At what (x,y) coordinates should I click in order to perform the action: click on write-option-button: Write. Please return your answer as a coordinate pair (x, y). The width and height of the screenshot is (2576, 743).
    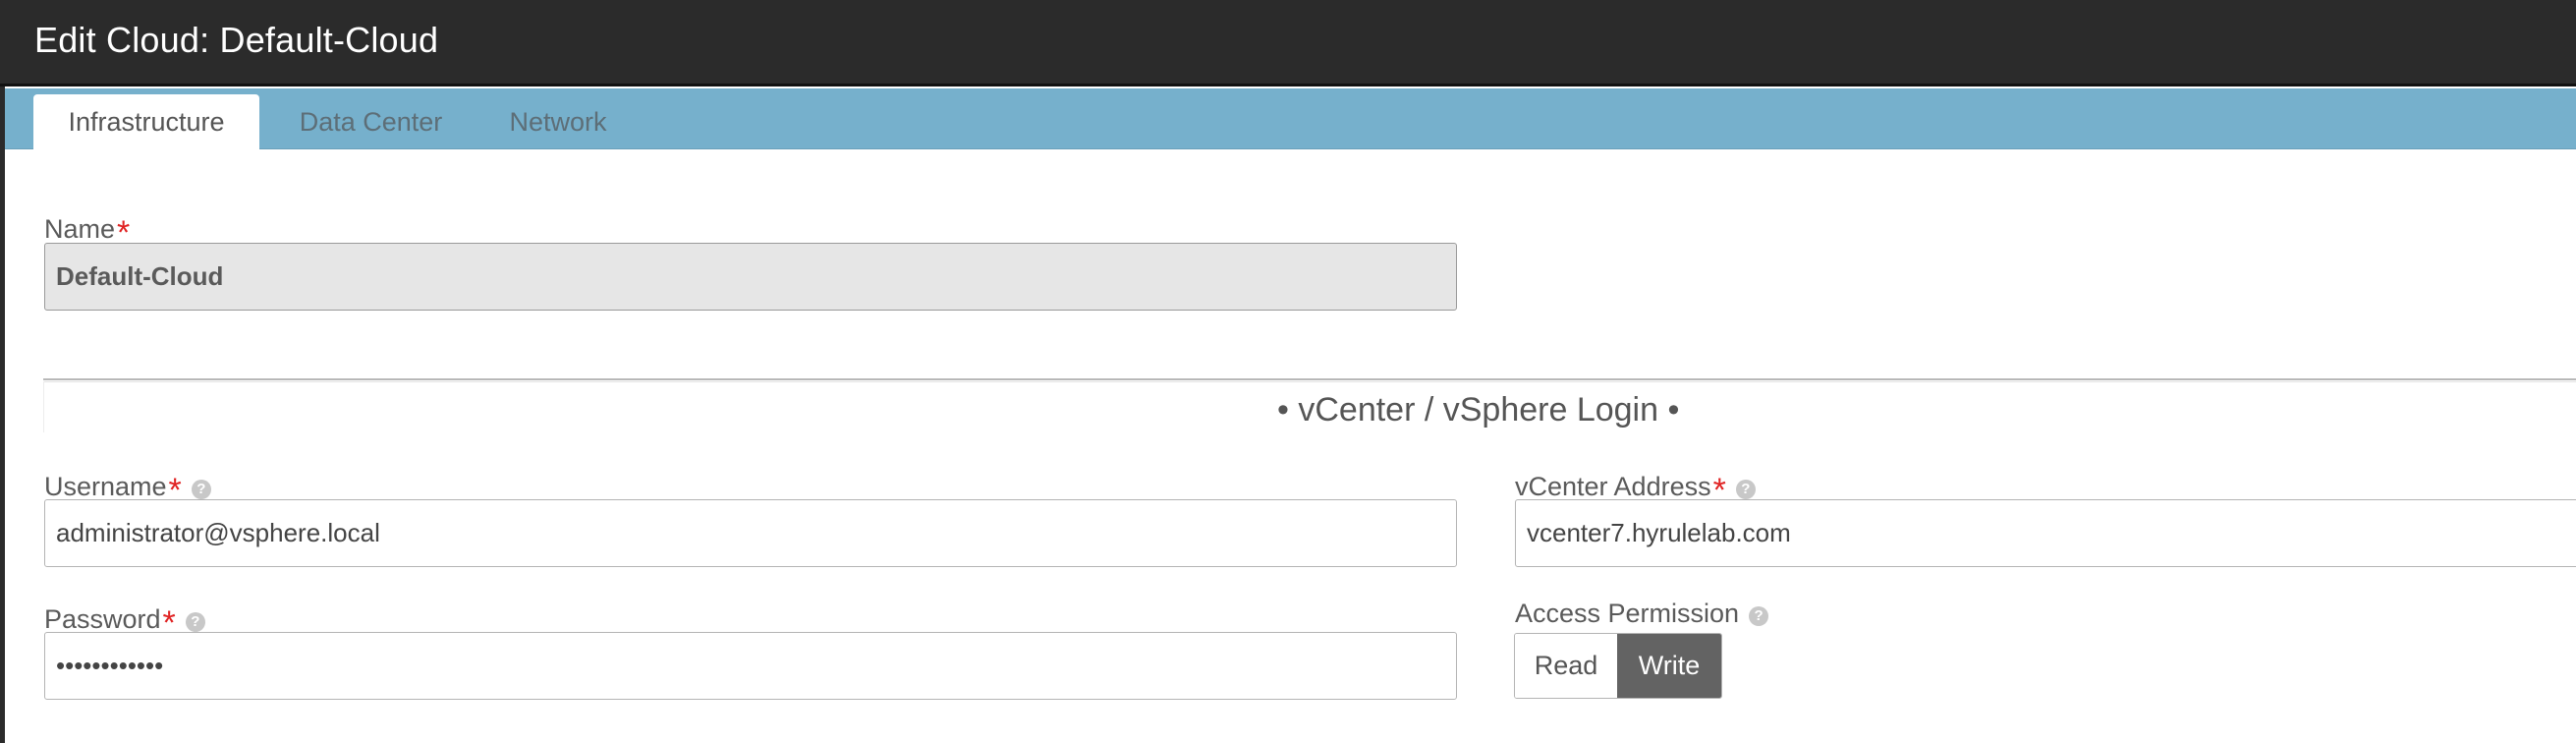
    Looking at the image, I should click on (1669, 666).